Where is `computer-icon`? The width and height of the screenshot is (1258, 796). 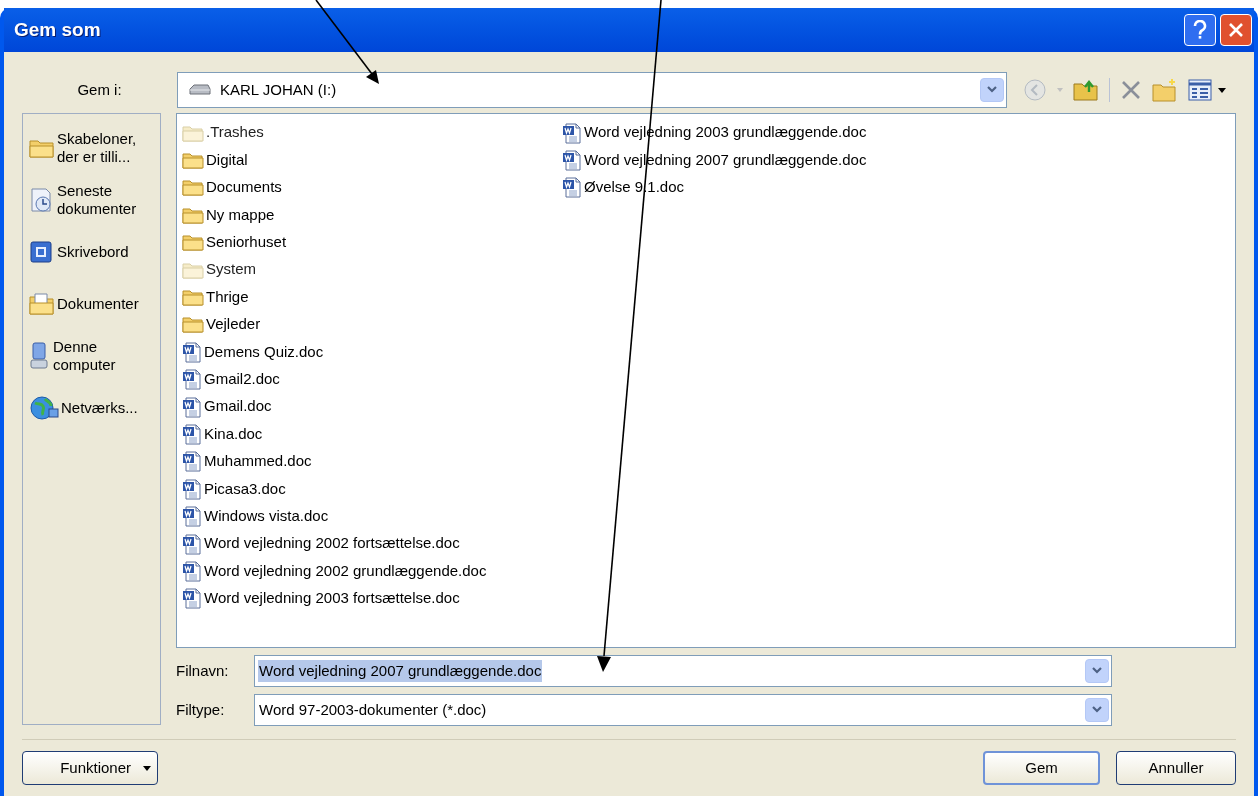
computer-icon is located at coordinates (40, 356).